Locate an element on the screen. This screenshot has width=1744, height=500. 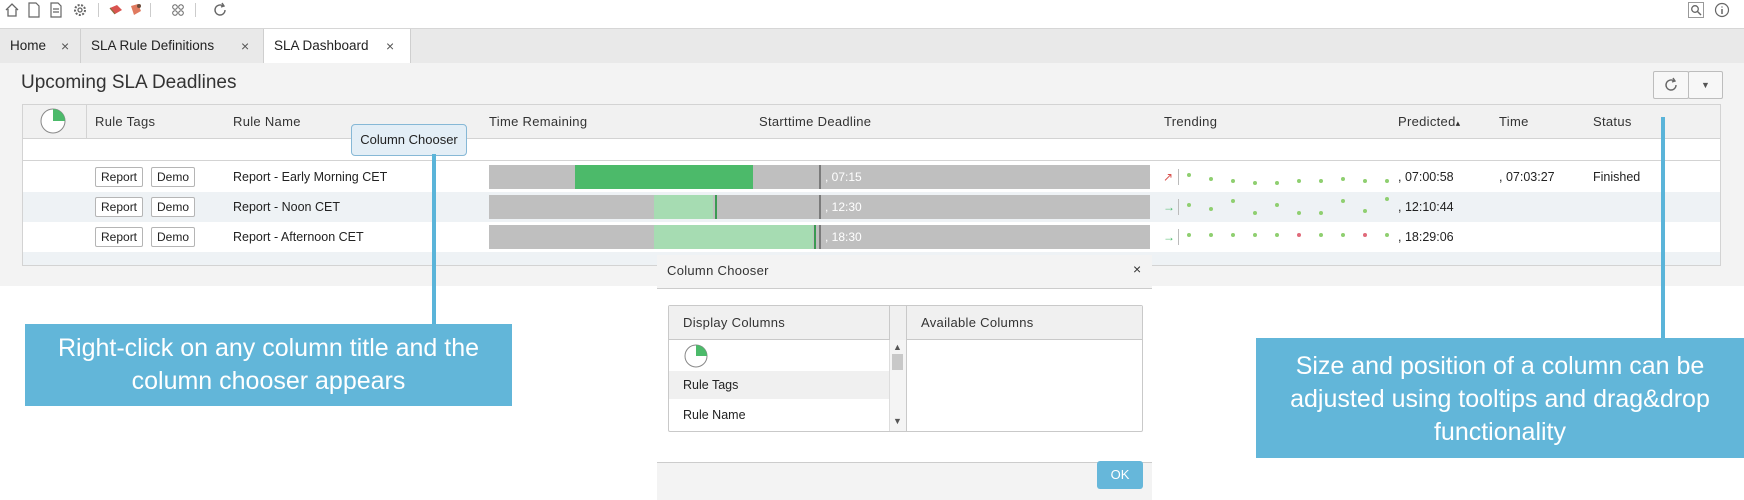
deadline-cell: , 12:30 is located at coordinates (843, 207).